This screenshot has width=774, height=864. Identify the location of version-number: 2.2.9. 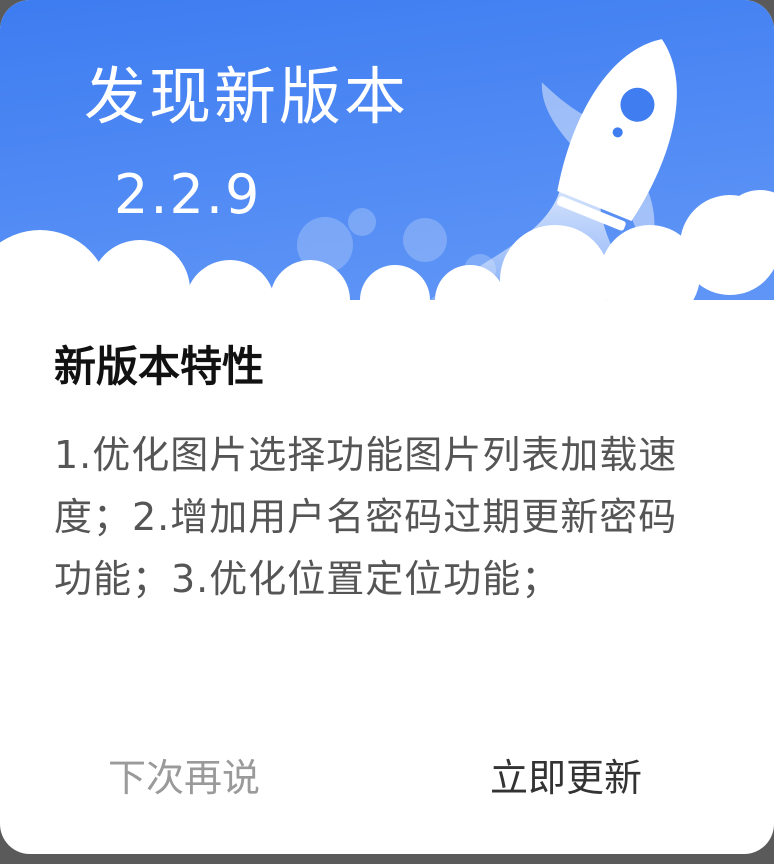
(188, 194).